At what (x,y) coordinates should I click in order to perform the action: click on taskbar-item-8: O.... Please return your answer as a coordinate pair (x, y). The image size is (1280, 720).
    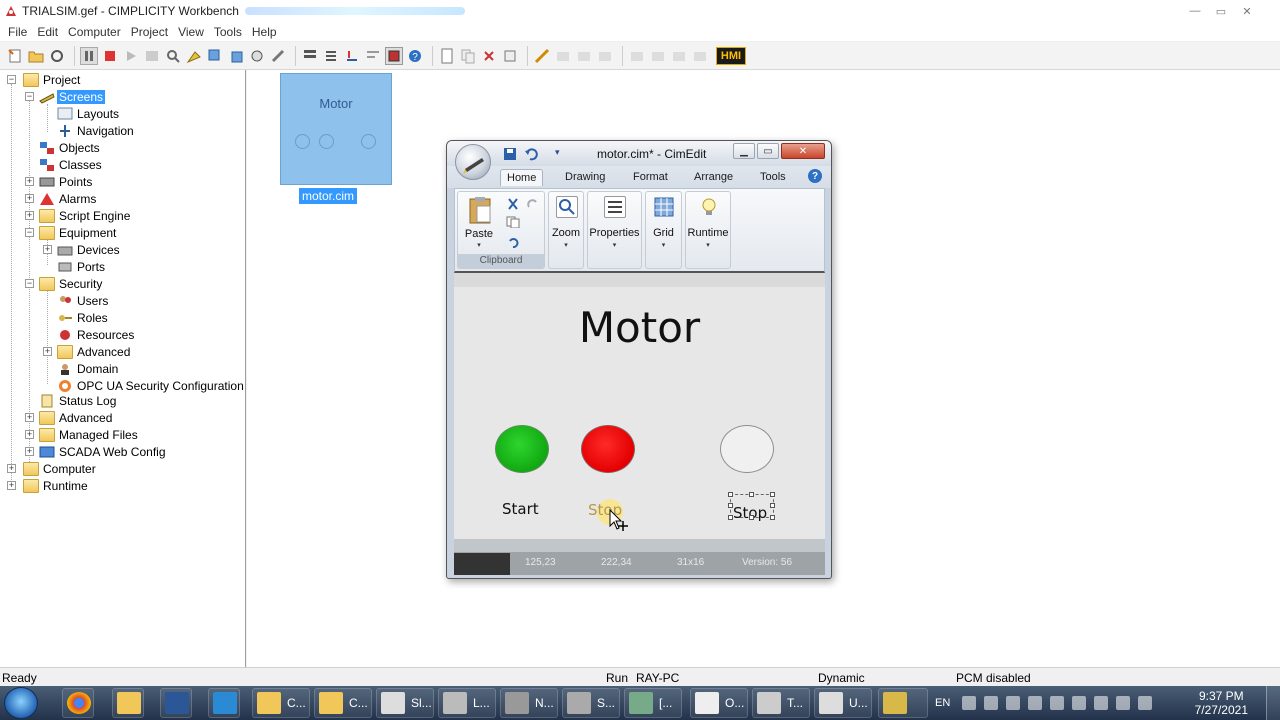
    Looking at the image, I should click on (719, 703).